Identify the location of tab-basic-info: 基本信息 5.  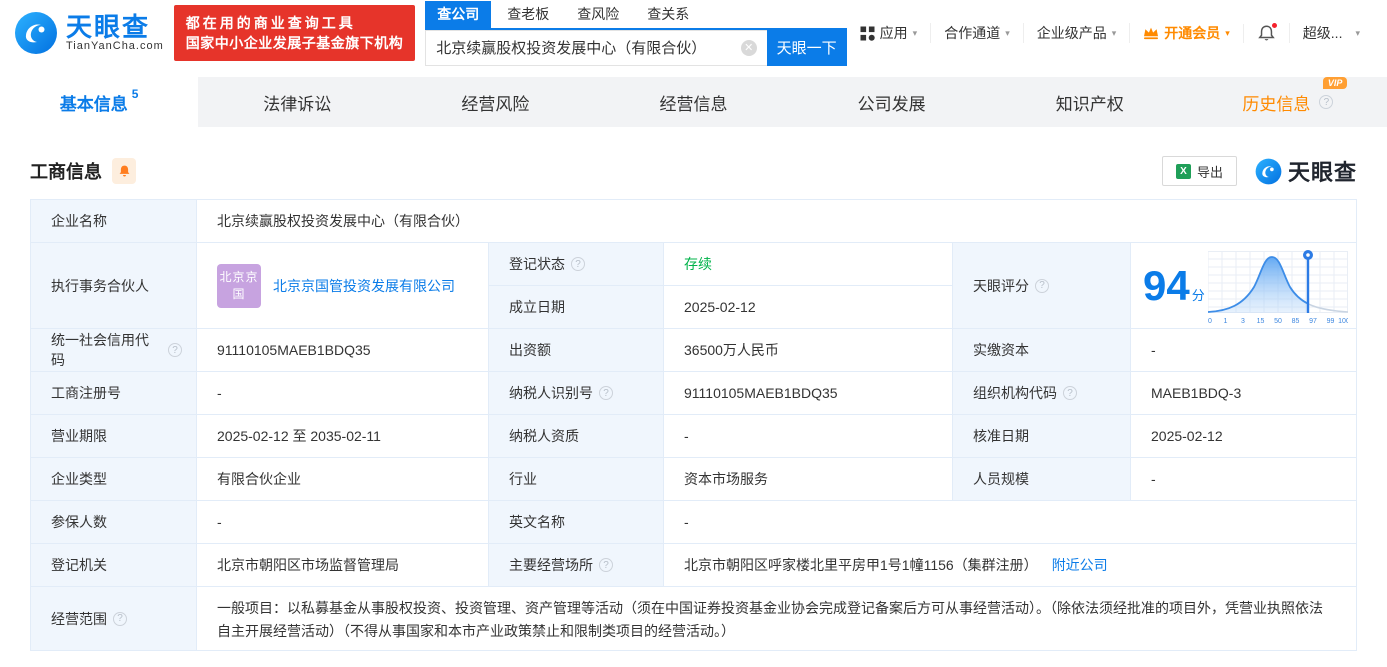
(99, 102).